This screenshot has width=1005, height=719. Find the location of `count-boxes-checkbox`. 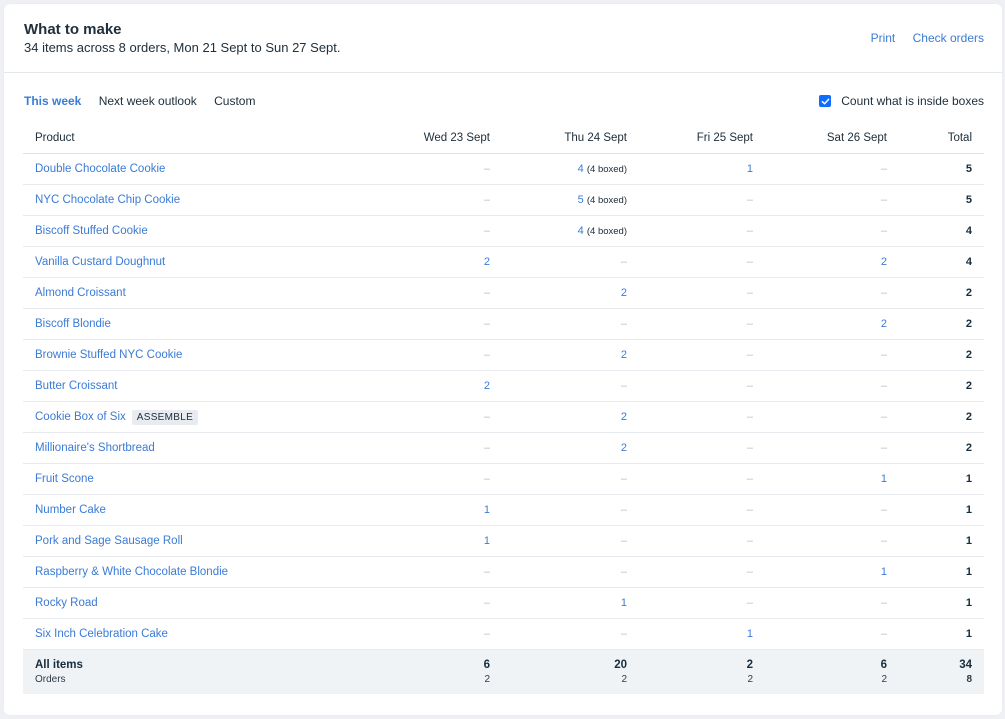

count-boxes-checkbox is located at coordinates (825, 101).